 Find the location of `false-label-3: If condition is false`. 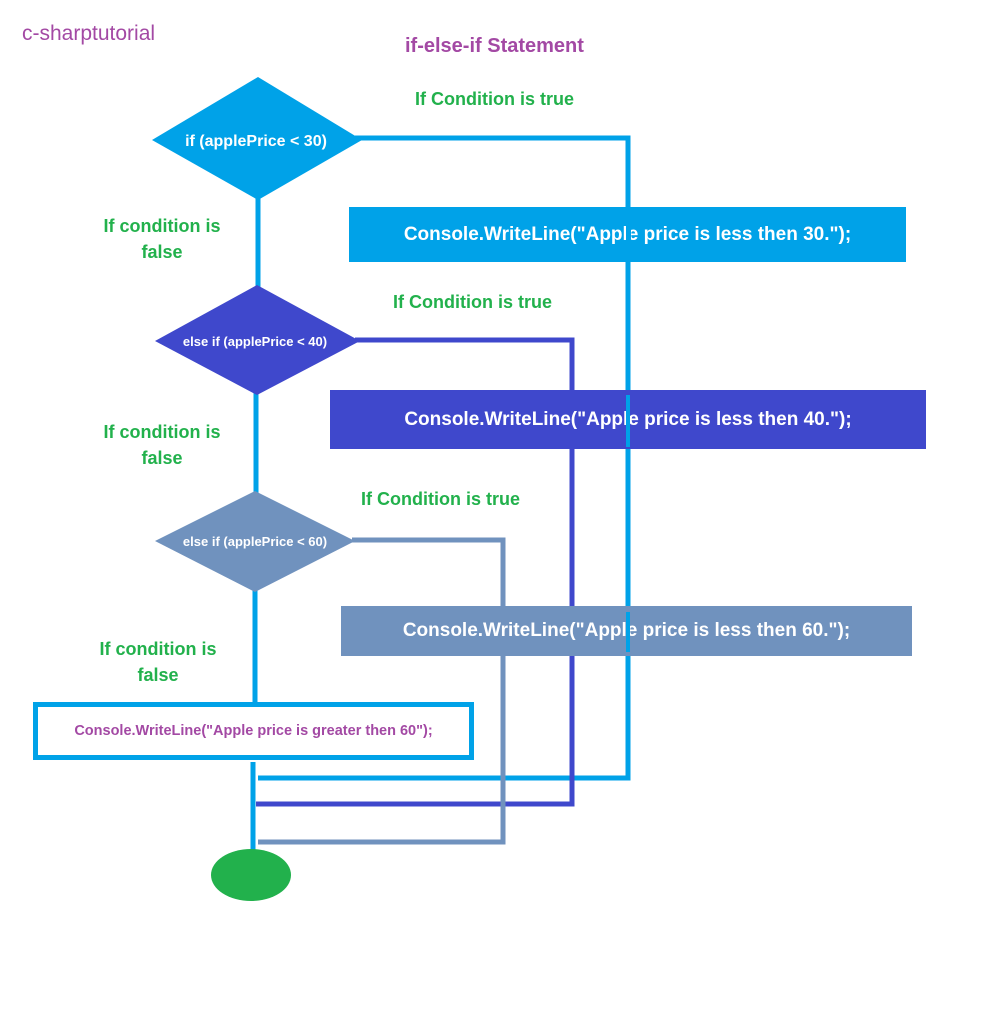

false-label-3: If condition is false is located at coordinates (158, 662).